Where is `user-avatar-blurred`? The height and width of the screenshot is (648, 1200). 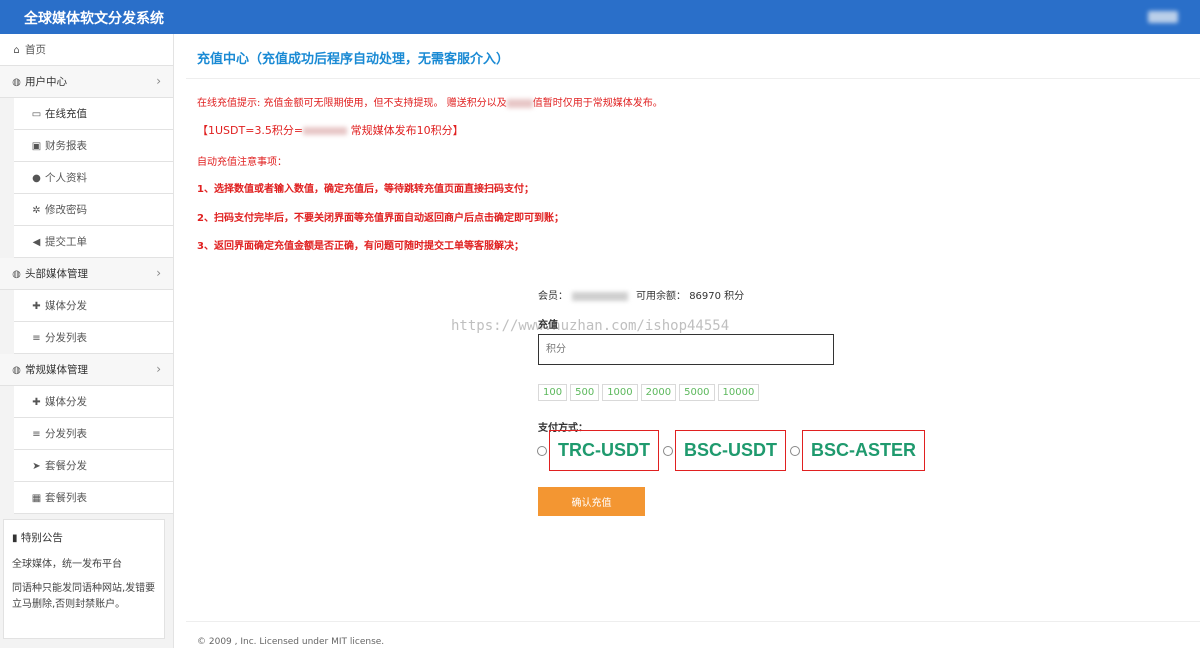
user-avatar-blurred is located at coordinates (1163, 17).